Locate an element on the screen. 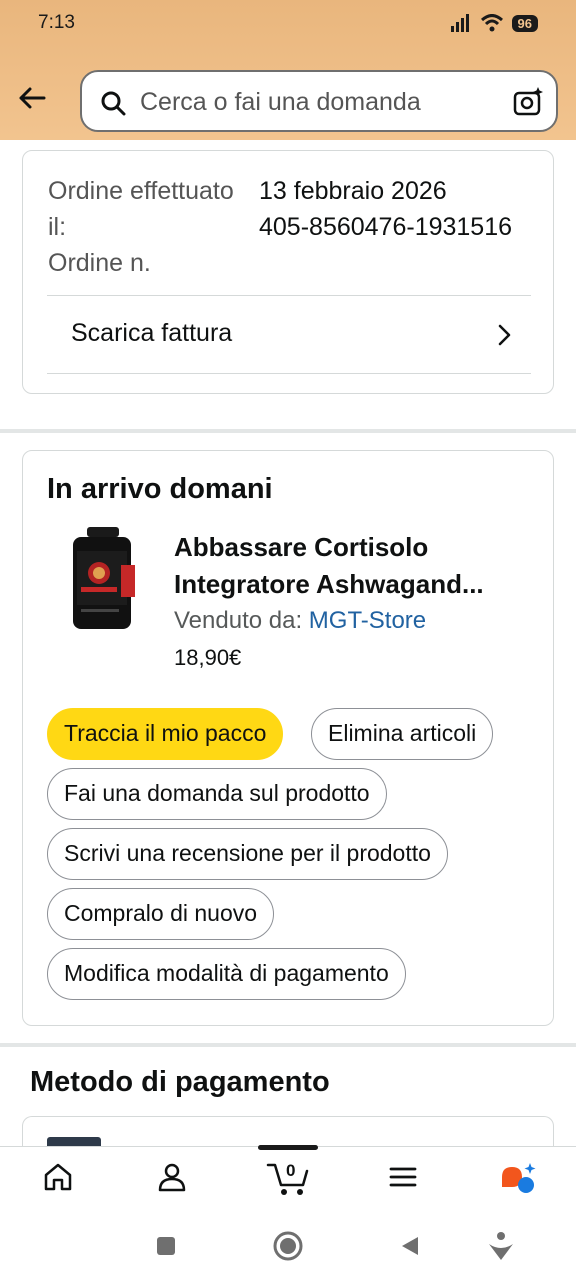 This screenshot has height=1280, width=576. download-invoice-row: Scarica fattura is located at coordinates (289, 335).